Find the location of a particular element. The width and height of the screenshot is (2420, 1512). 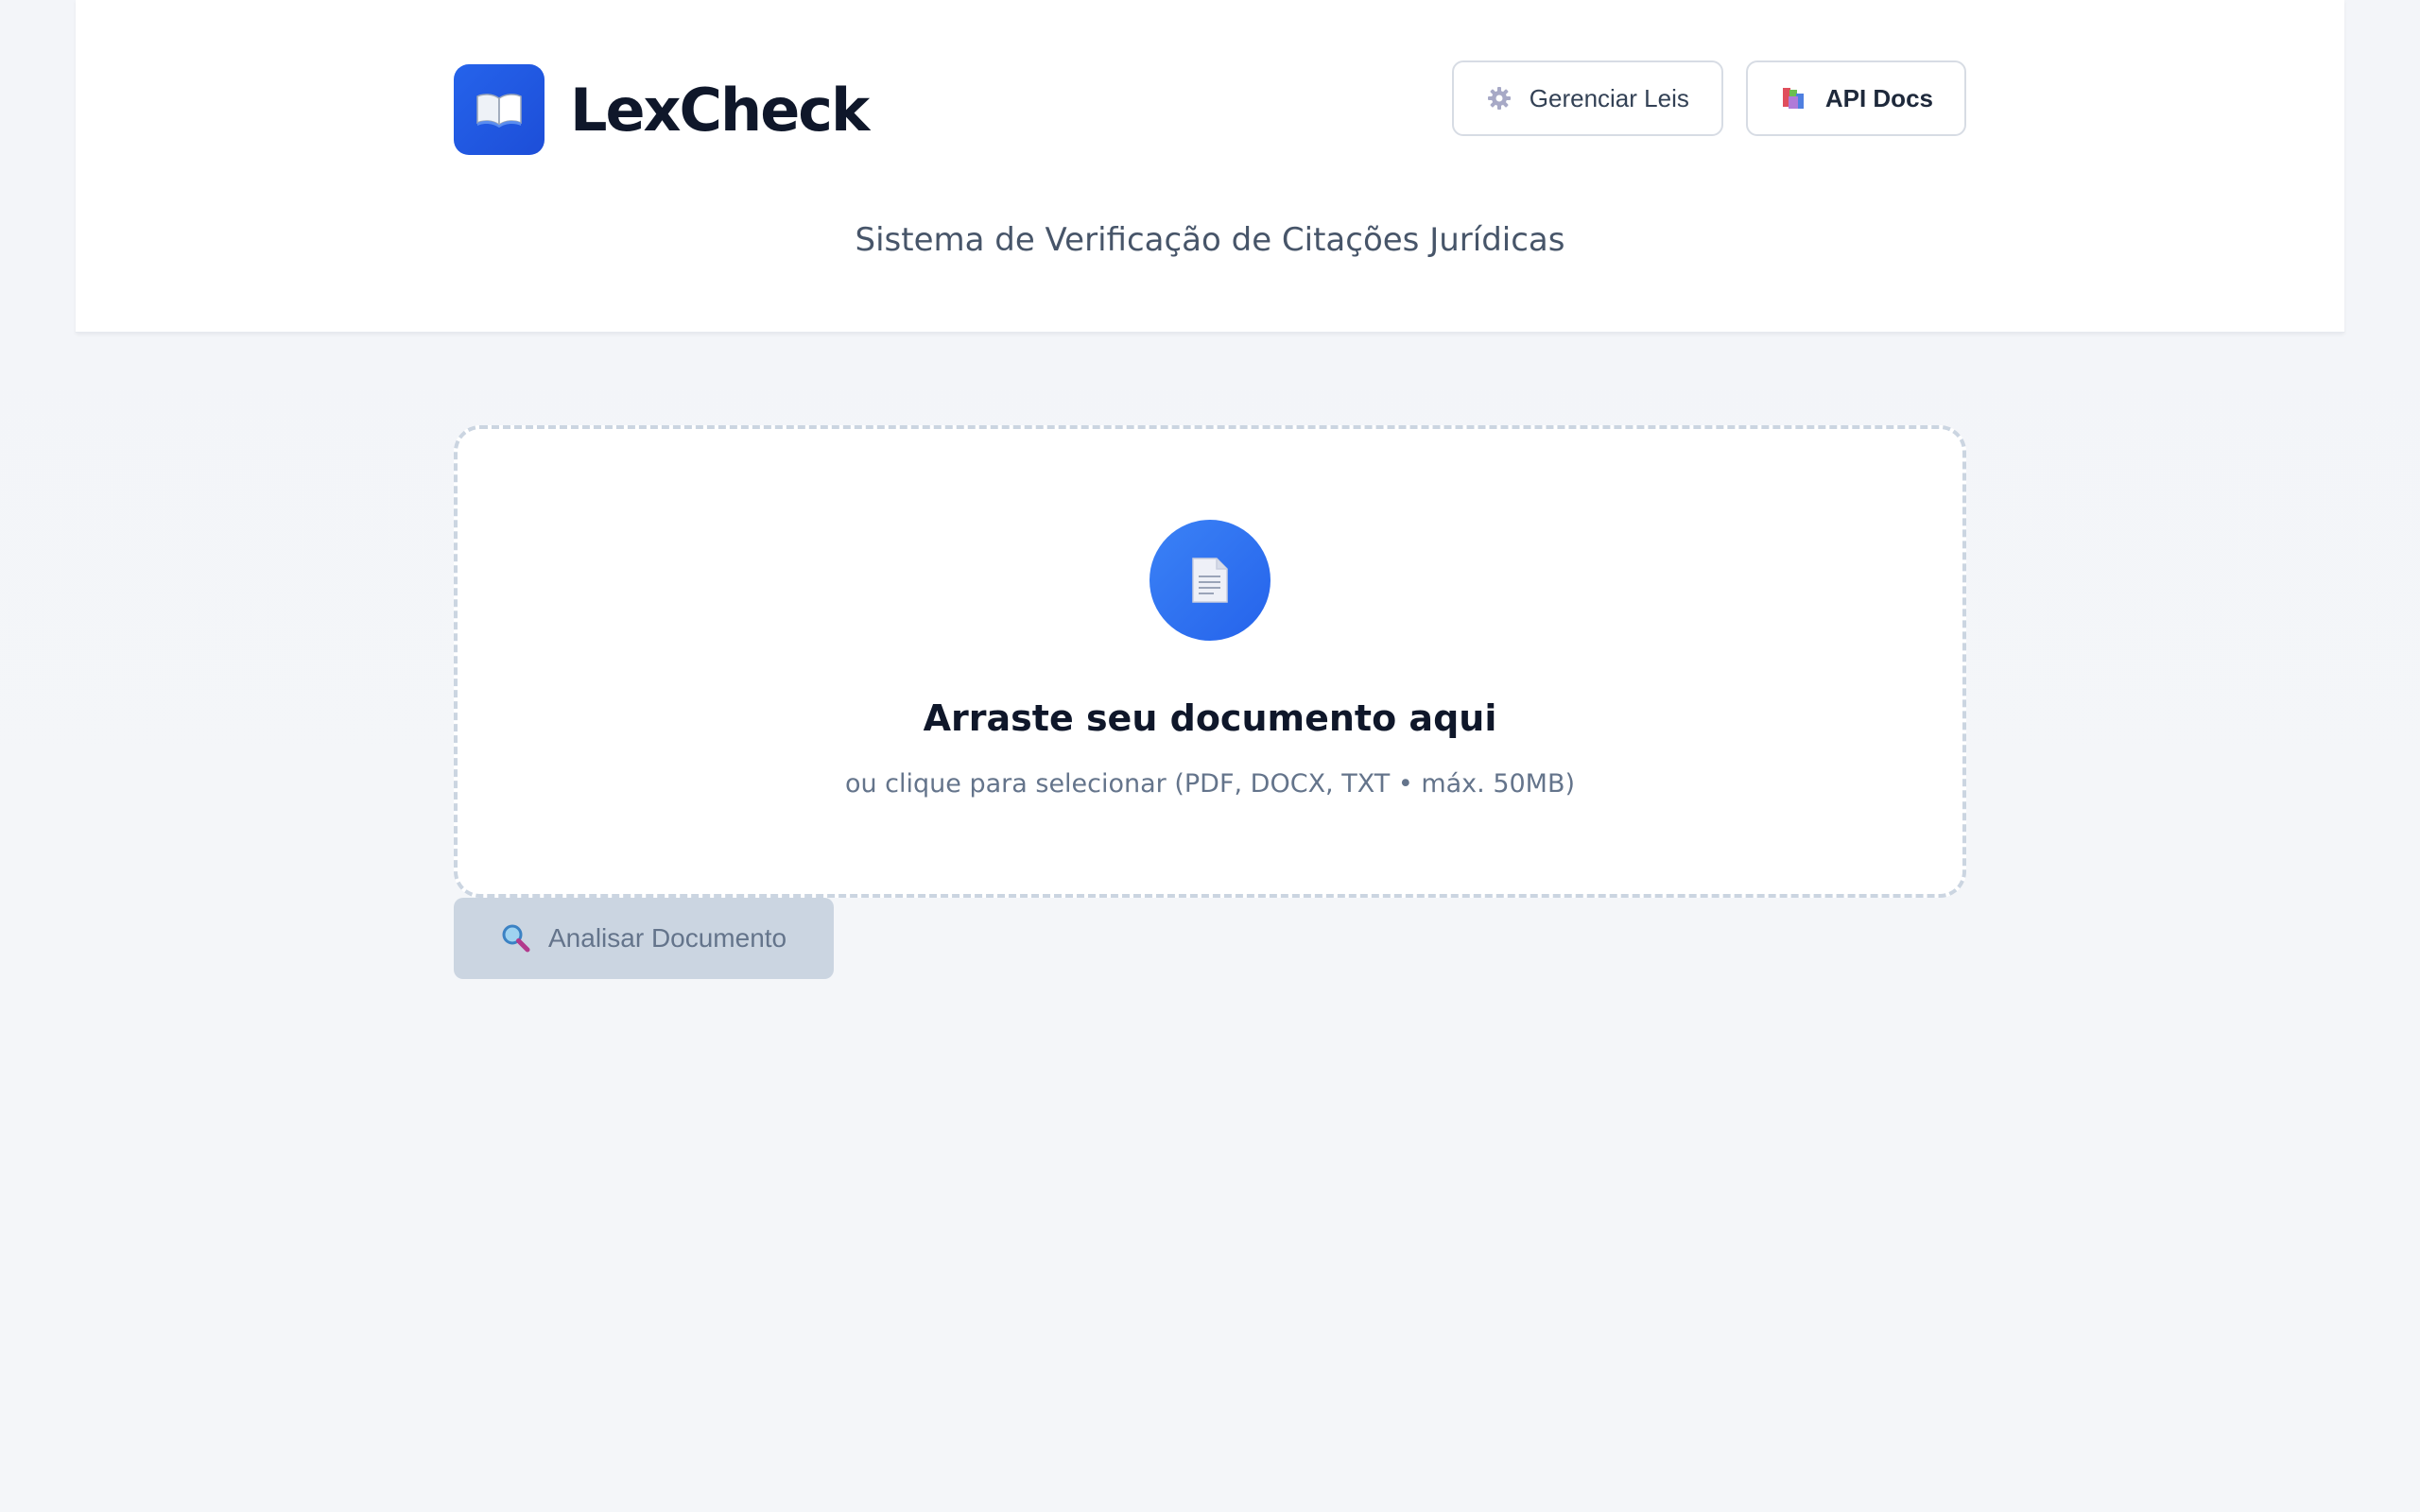

api-docs-button: API Docs is located at coordinates (1855, 98).